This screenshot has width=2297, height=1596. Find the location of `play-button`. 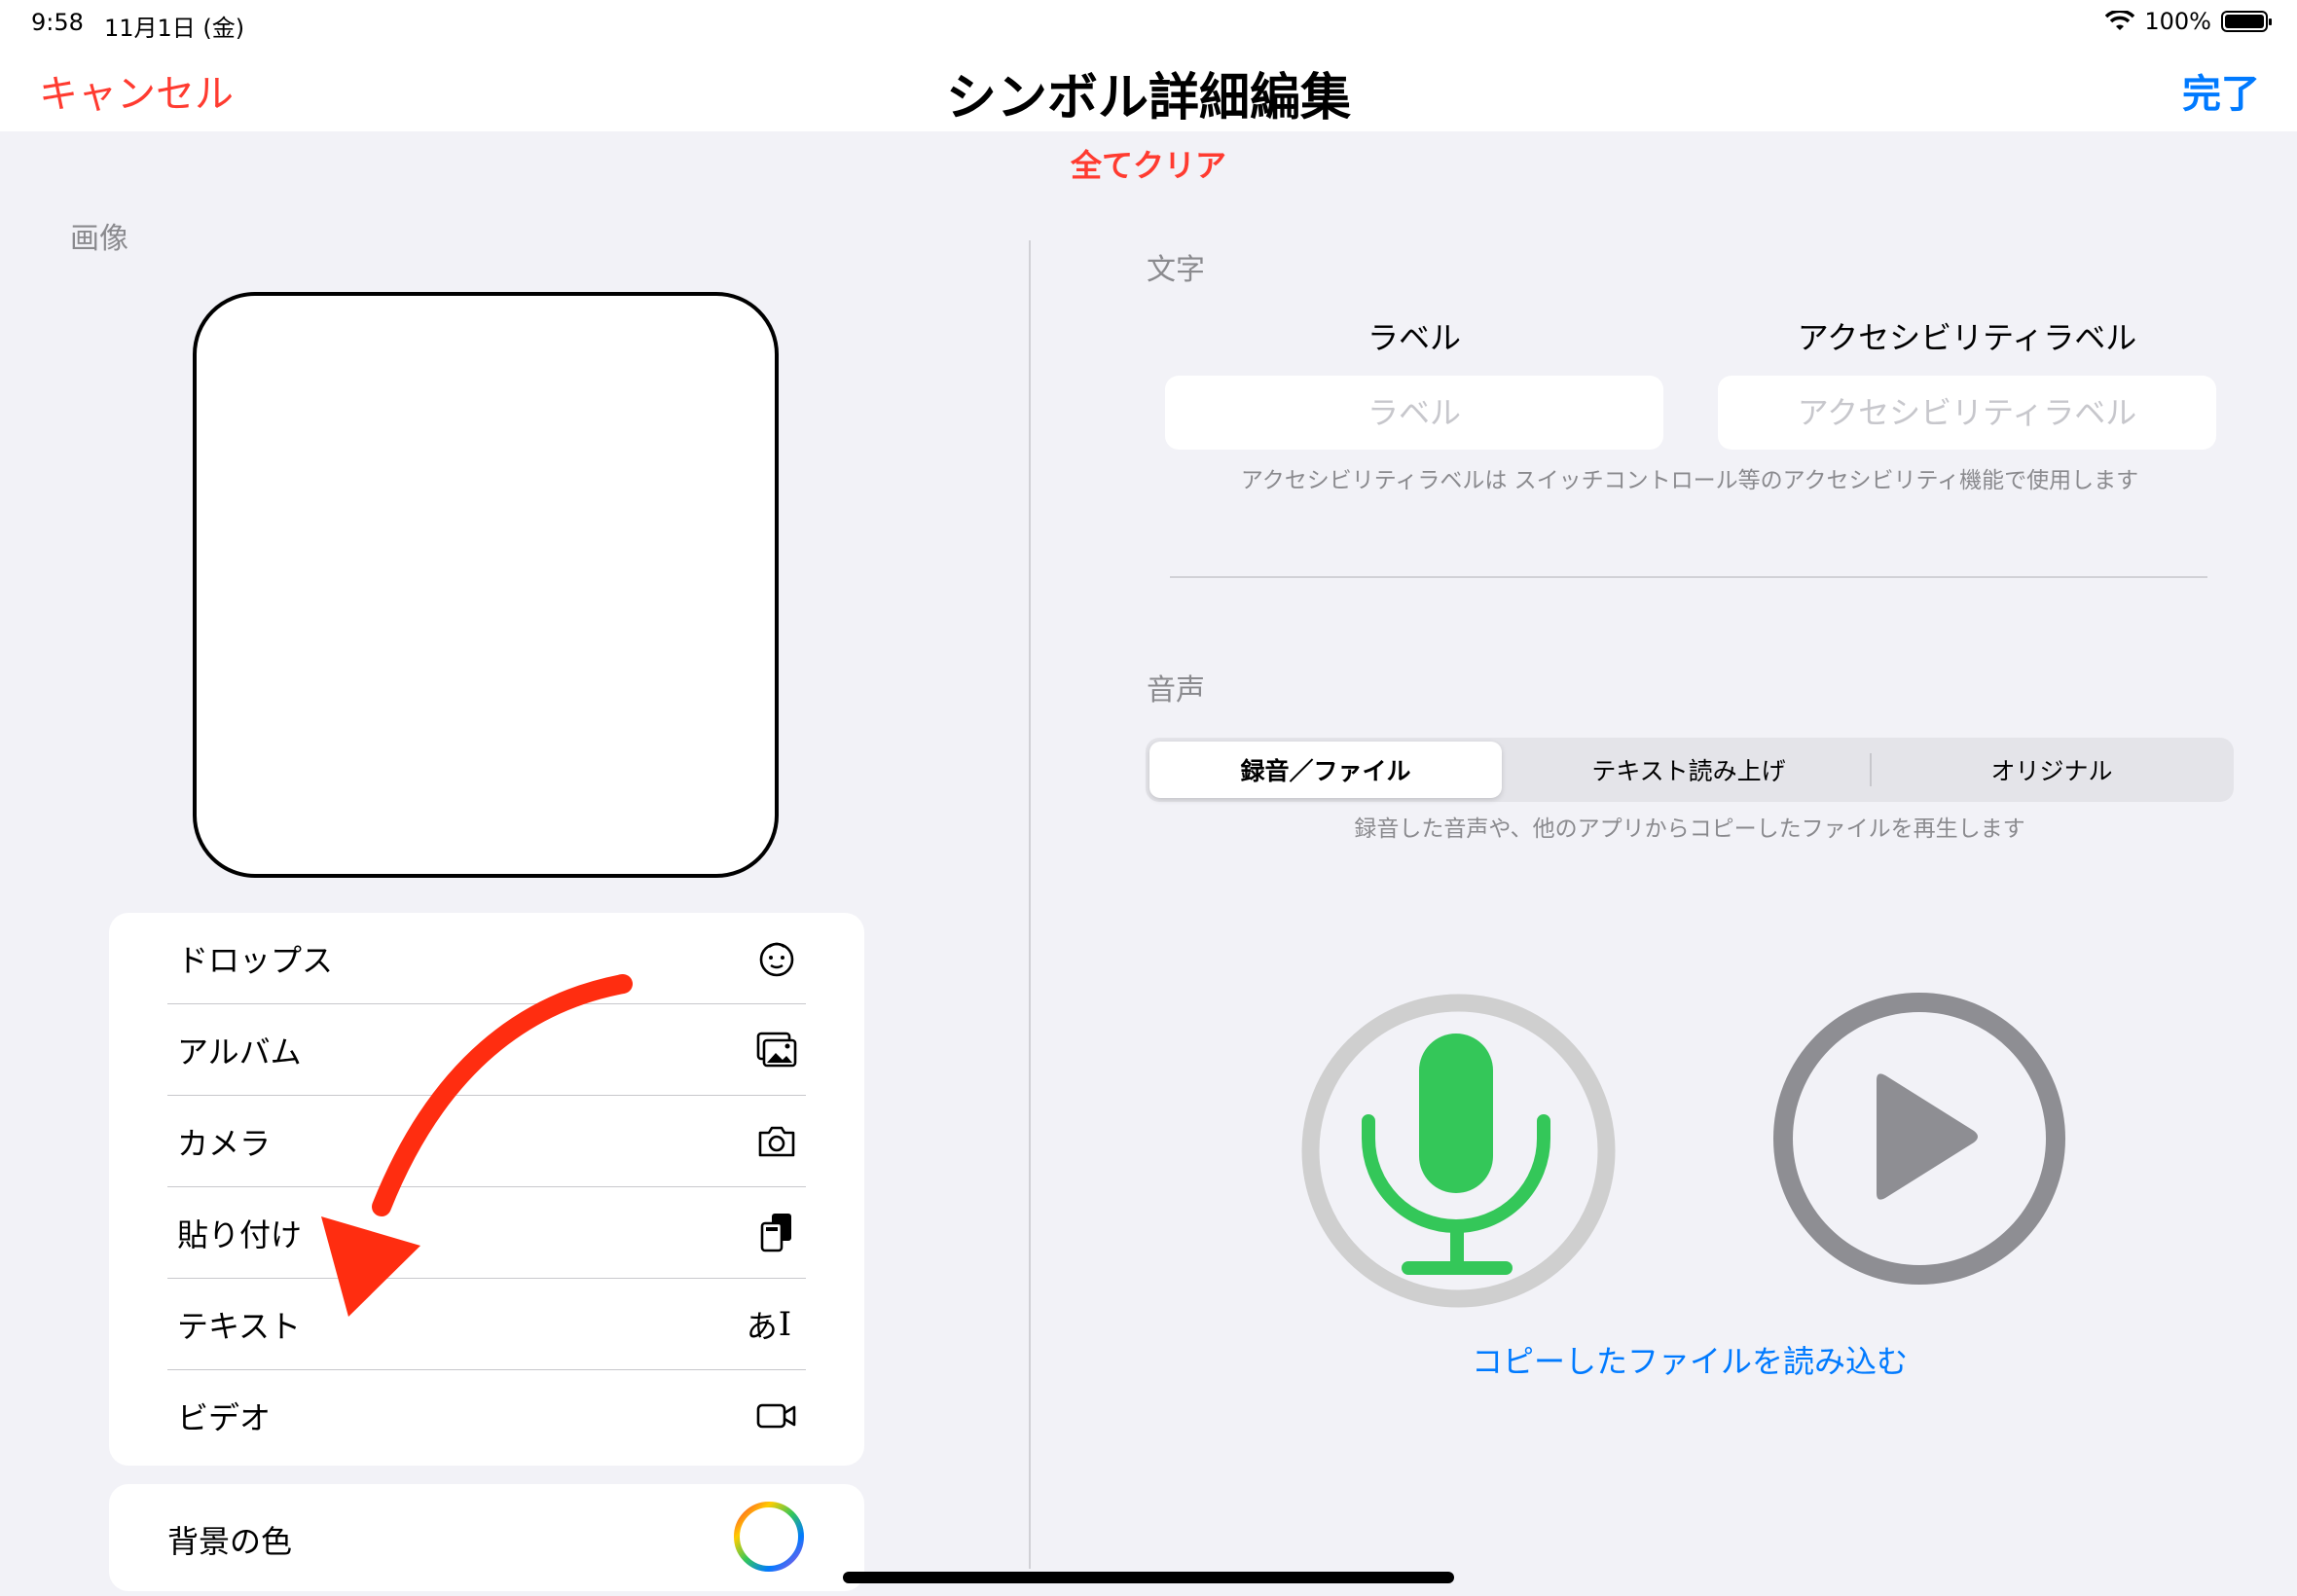

play-button is located at coordinates (1919, 1139).